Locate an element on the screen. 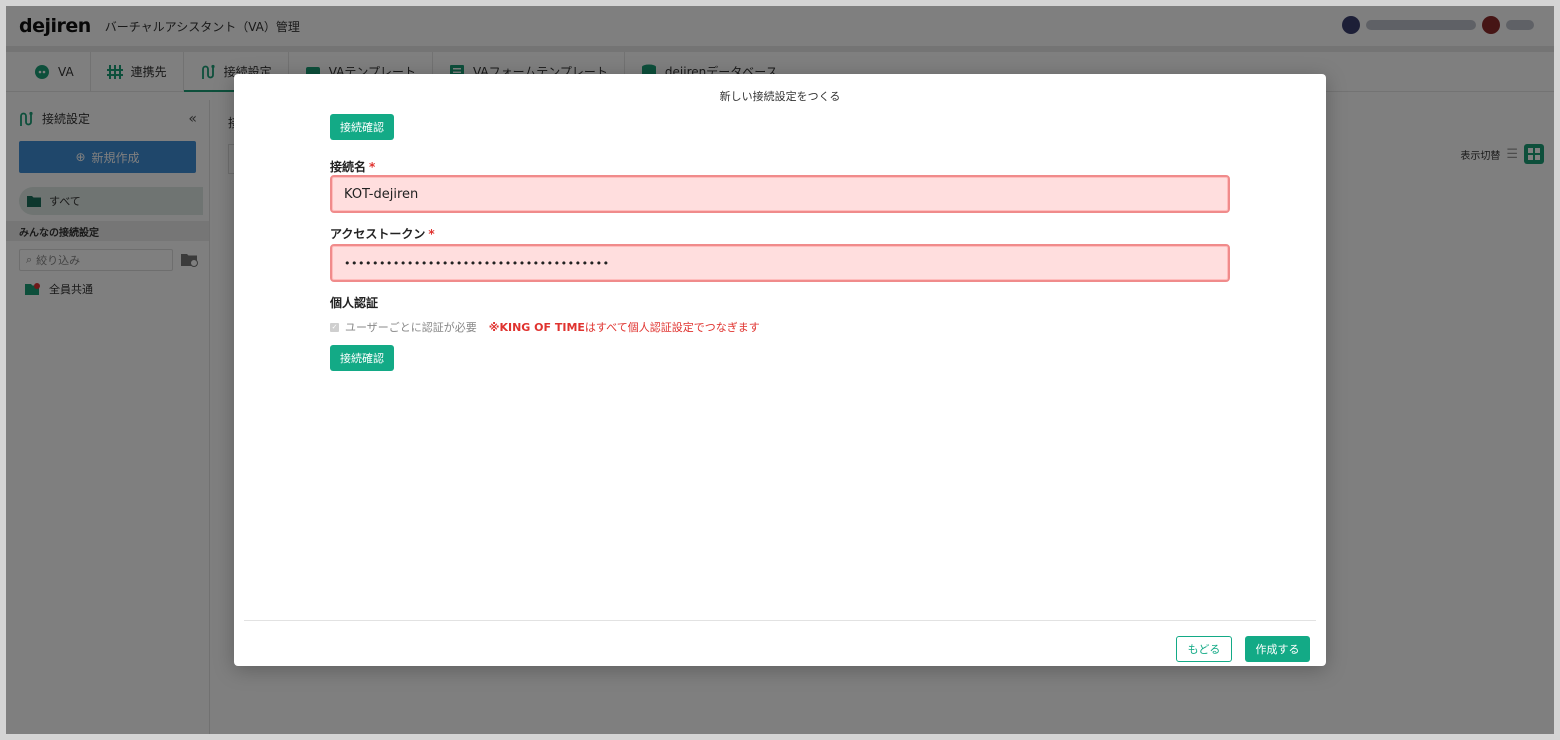 The height and width of the screenshot is (740, 1560). label-text: アクセストークン is located at coordinates (378, 234).